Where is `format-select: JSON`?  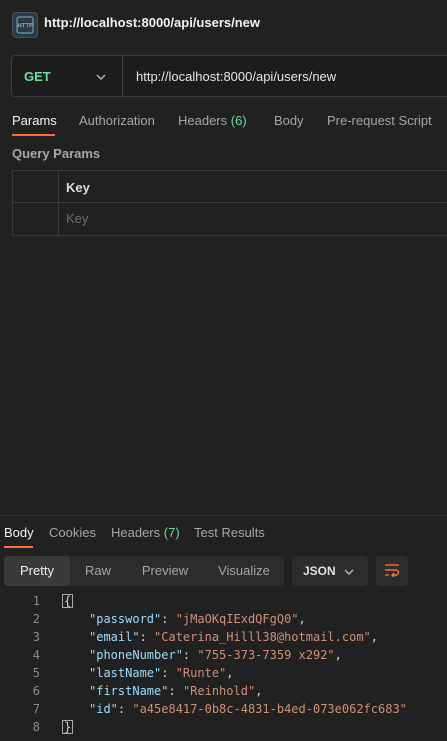
format-select: JSON is located at coordinates (330, 571).